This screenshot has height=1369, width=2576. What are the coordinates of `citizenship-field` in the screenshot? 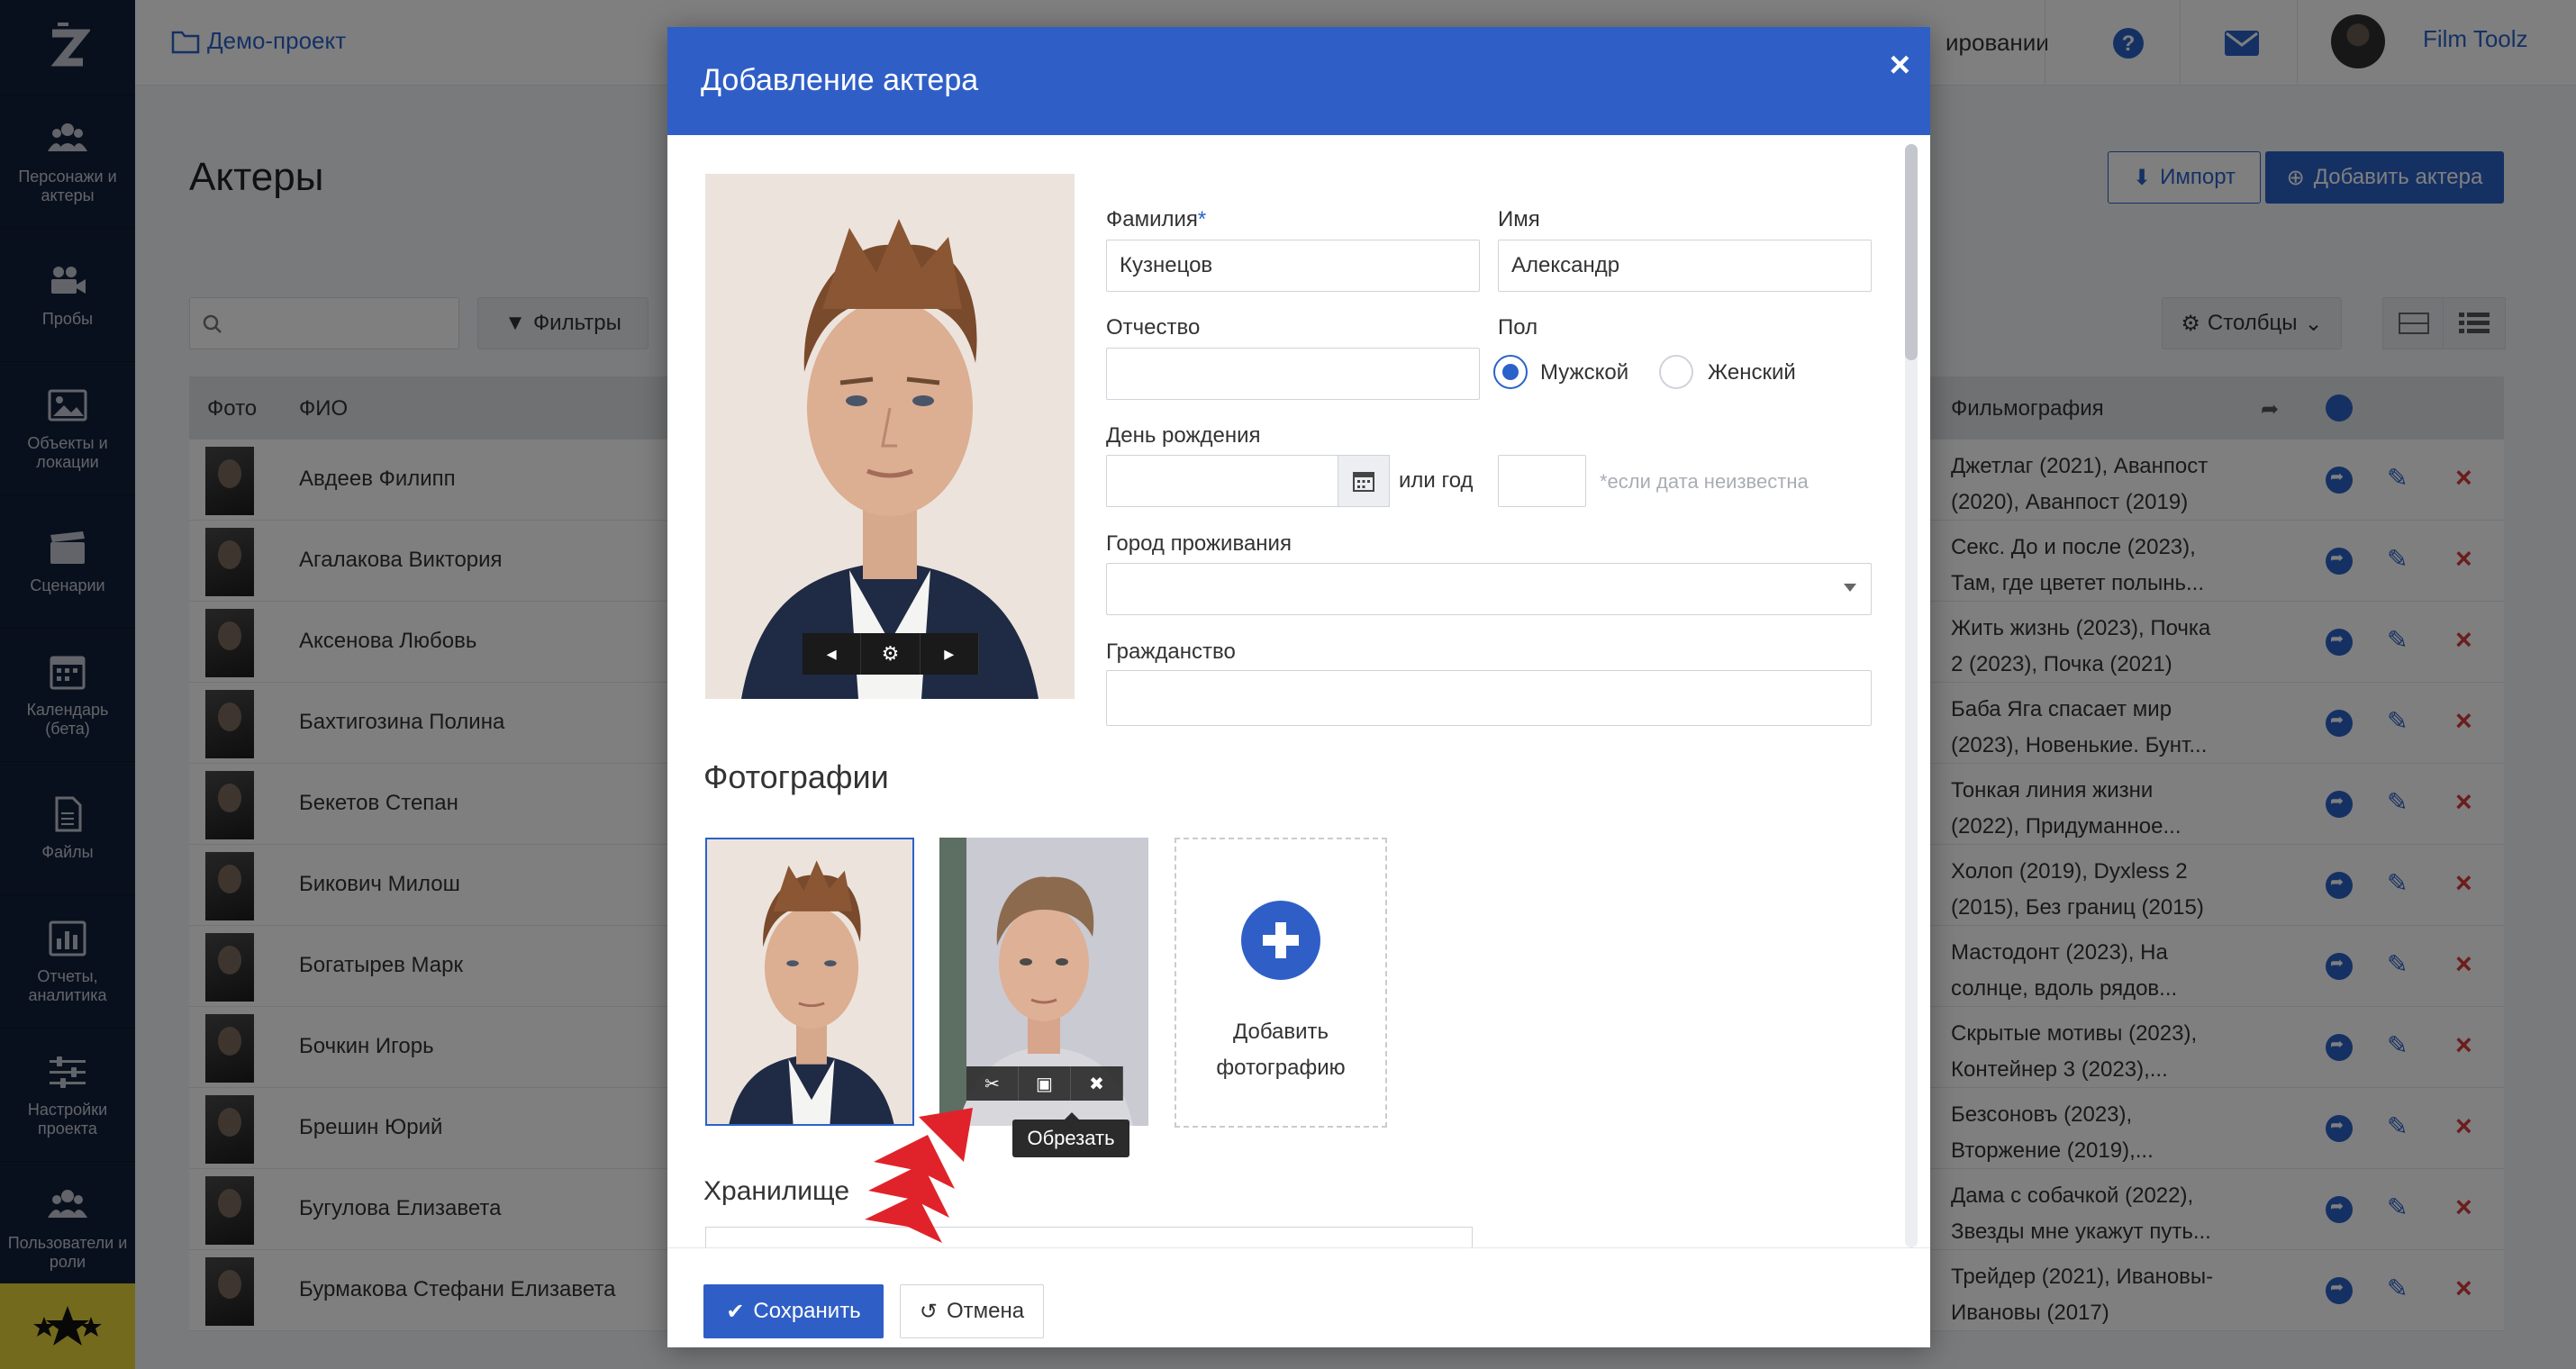 It's located at (1489, 698).